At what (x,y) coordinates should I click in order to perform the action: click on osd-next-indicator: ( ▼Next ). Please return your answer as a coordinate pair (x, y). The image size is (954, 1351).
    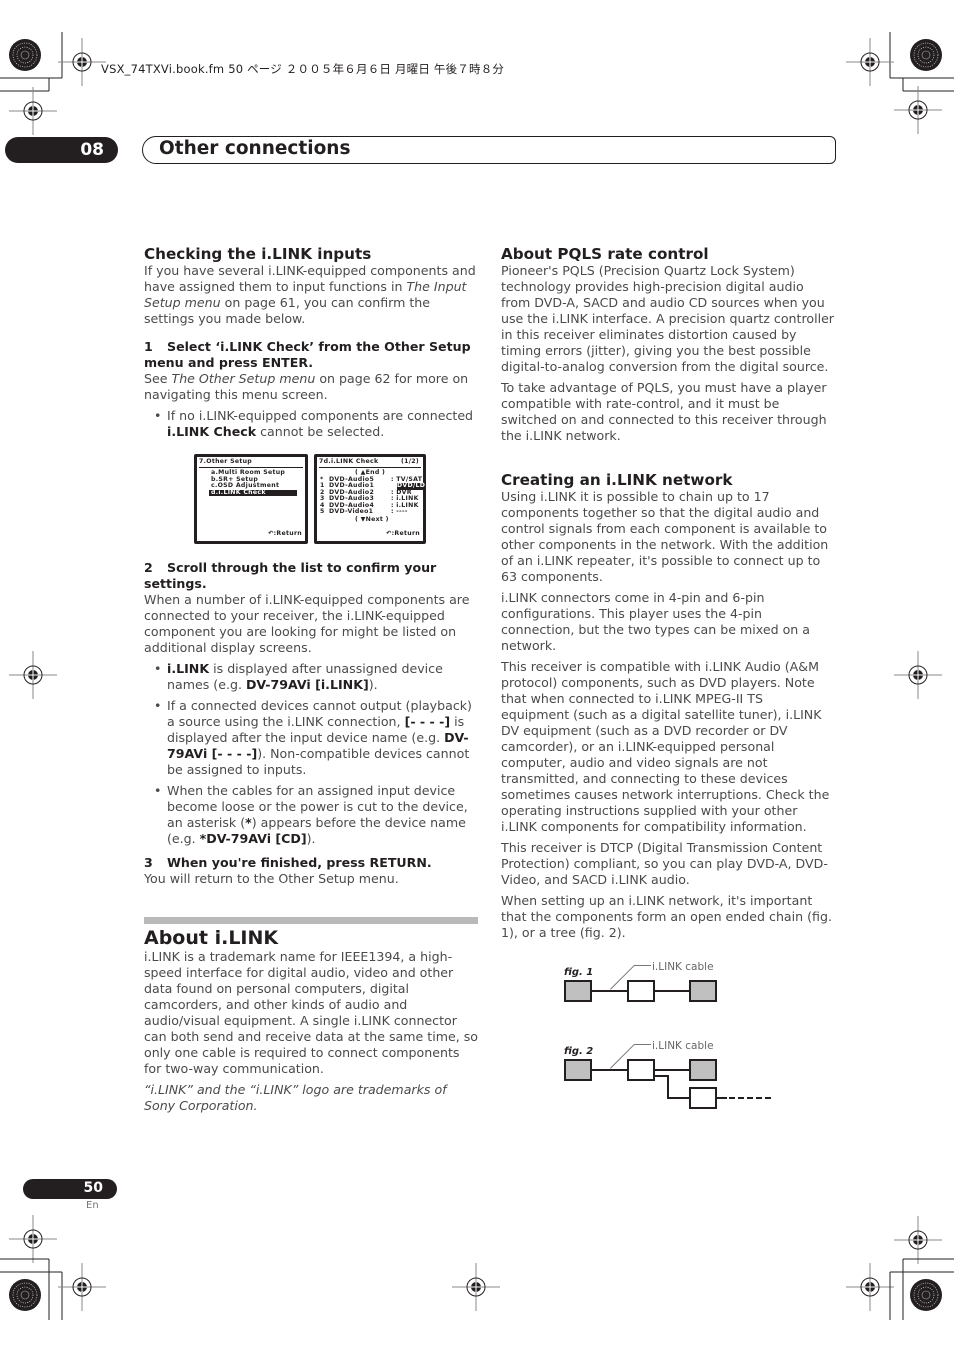
    Looking at the image, I should click on (372, 519).